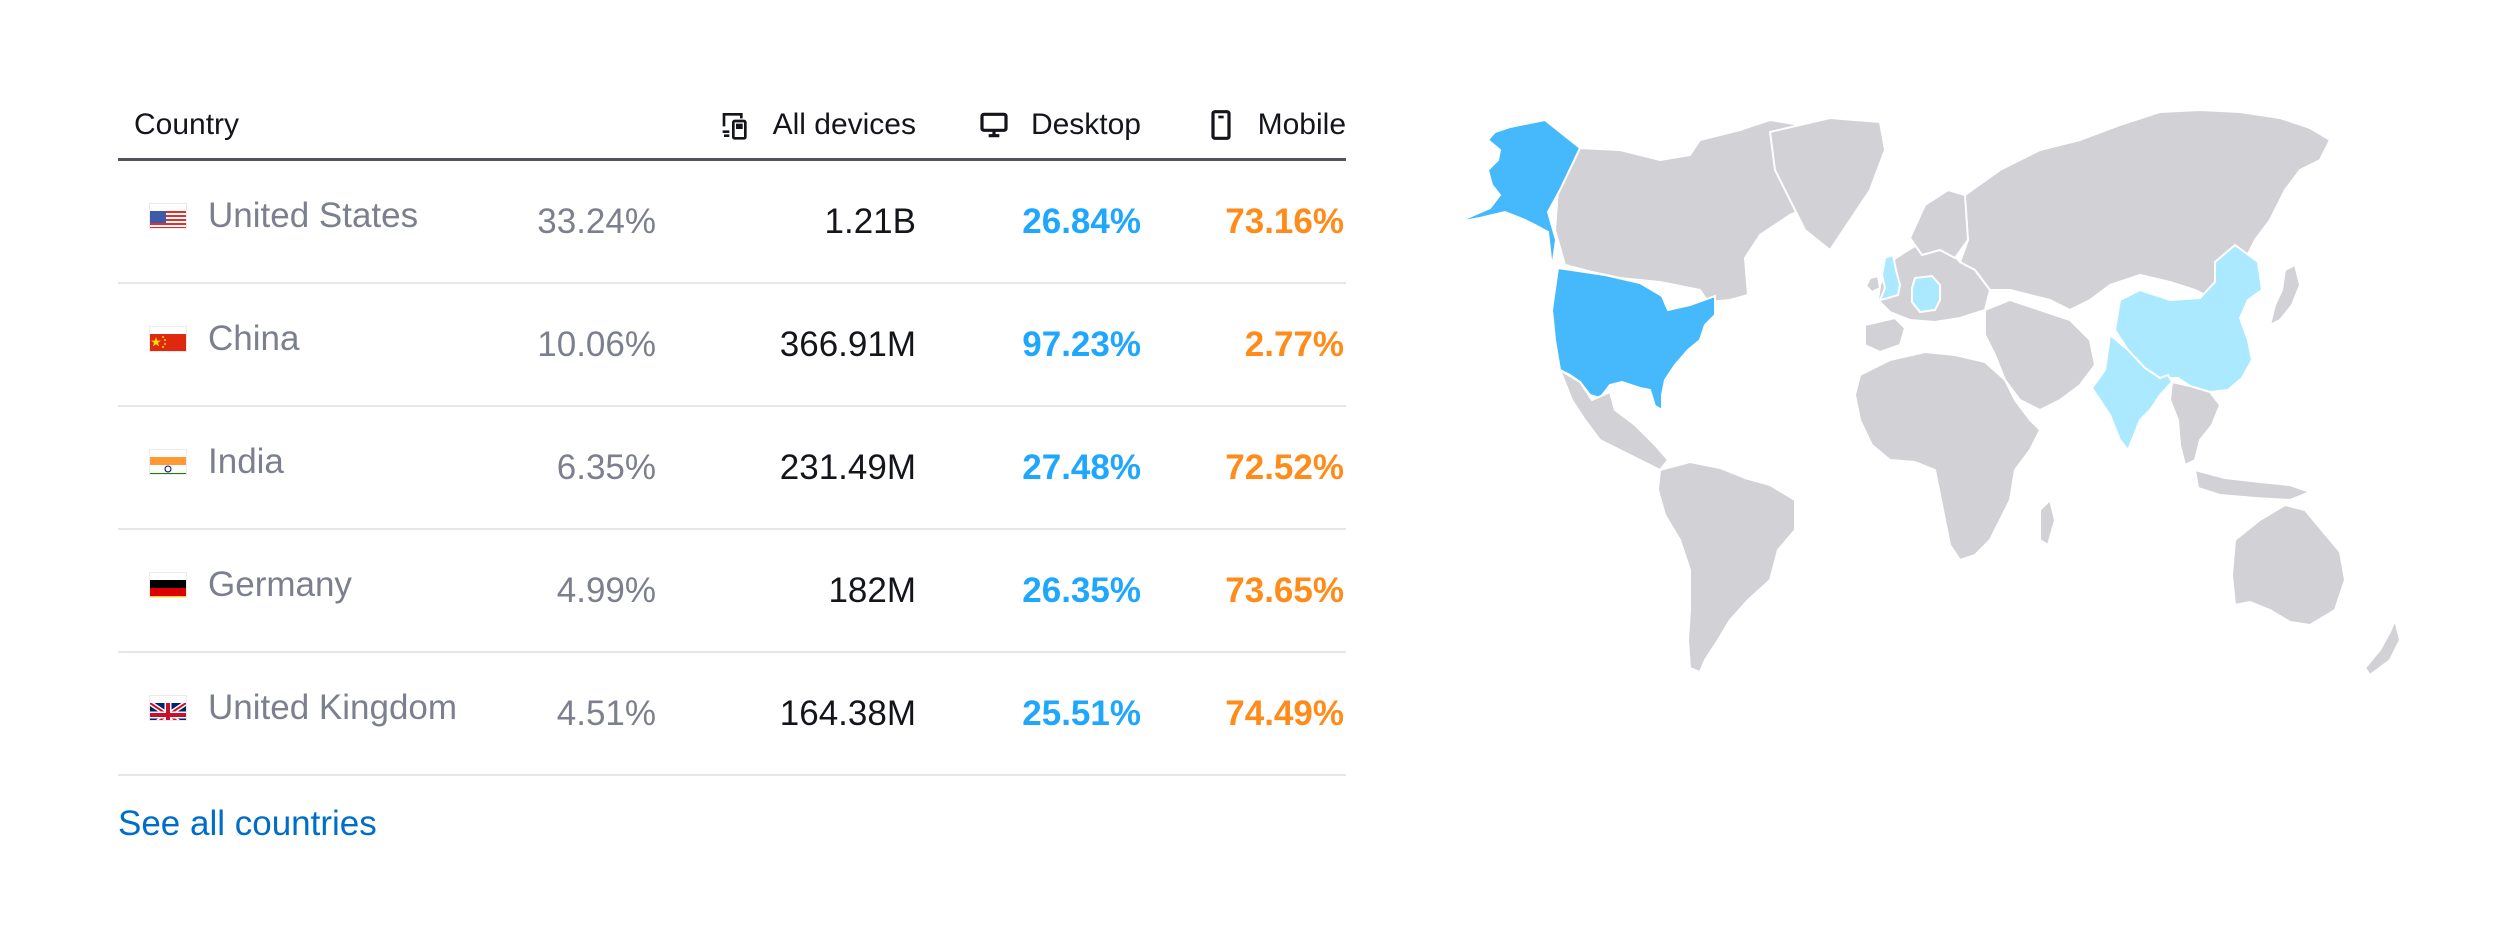 The image size is (2500, 944). I want to click on map-region-germany, so click(1926, 294).